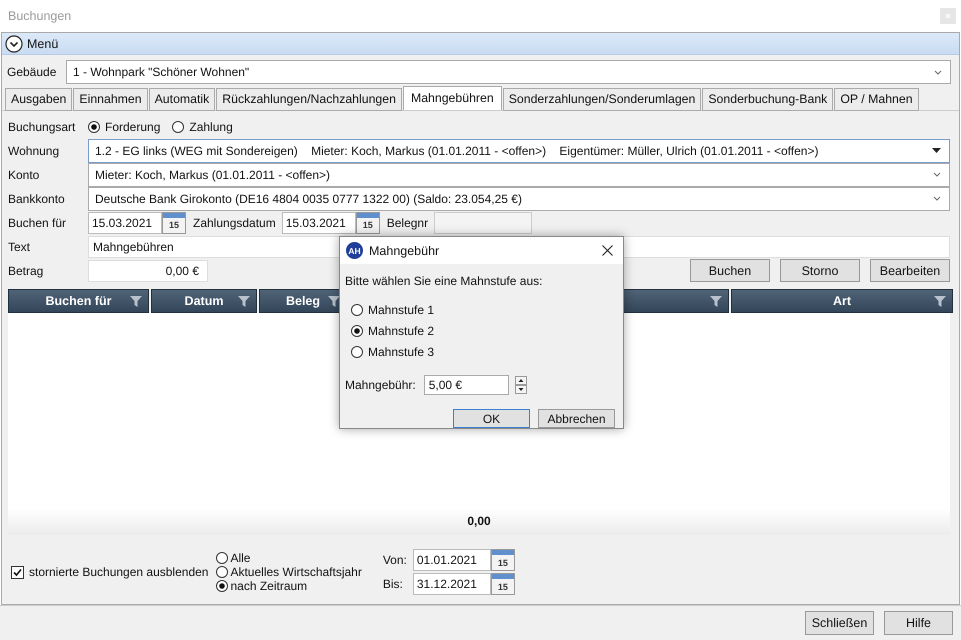 Image resolution: width=961 pixels, height=640 pixels. What do you see at coordinates (395, 560) in the screenshot?
I see `field-label: Von:` at bounding box center [395, 560].